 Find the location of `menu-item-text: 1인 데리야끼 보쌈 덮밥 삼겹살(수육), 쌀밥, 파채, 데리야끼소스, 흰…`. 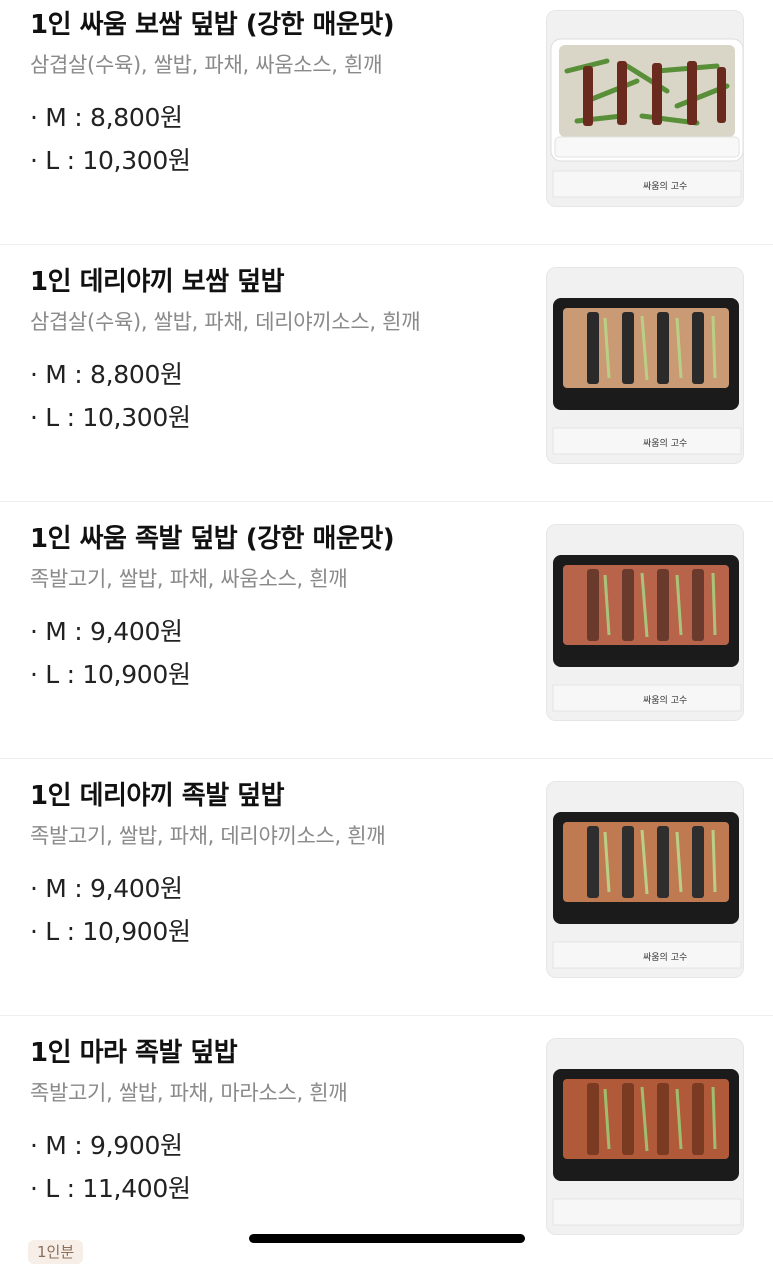

menu-item-text: 1인 데리야끼 보쌈 덮밥 삼겹살(수육), 쌀밥, 파채, 데리야끼소스, 흰… is located at coordinates (280, 352).